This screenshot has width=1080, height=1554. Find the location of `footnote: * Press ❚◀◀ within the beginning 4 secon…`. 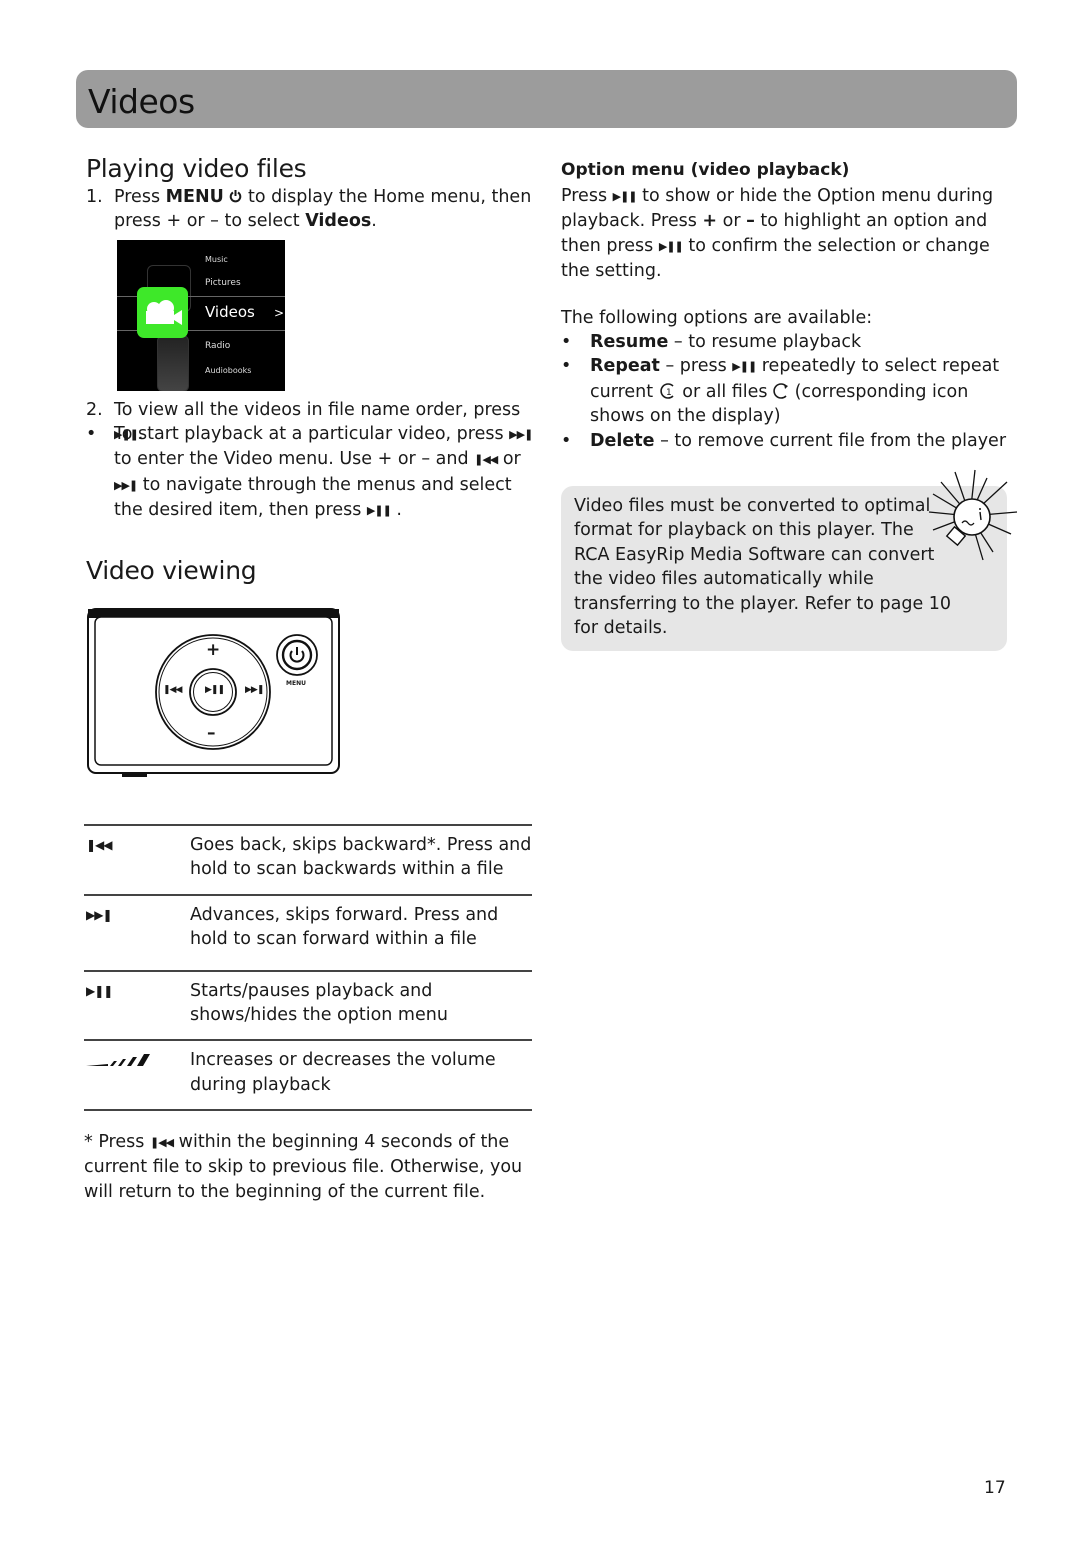

footnote: * Press ❚◀◀ within the beginning 4 secon… is located at coordinates (303, 1167).